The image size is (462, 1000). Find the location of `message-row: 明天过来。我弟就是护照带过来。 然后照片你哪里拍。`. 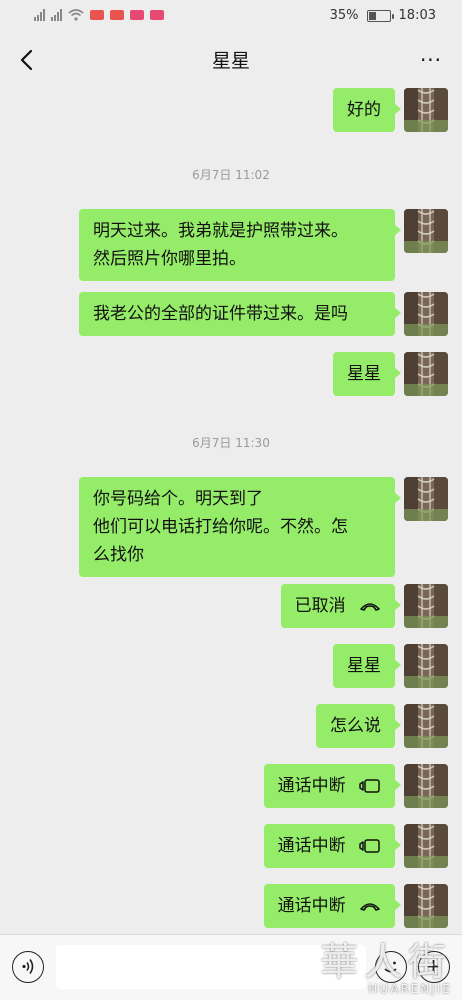

message-row: 明天过来。我弟就是护照带过来。 然后照片你哪里拍。 is located at coordinates (263, 245).